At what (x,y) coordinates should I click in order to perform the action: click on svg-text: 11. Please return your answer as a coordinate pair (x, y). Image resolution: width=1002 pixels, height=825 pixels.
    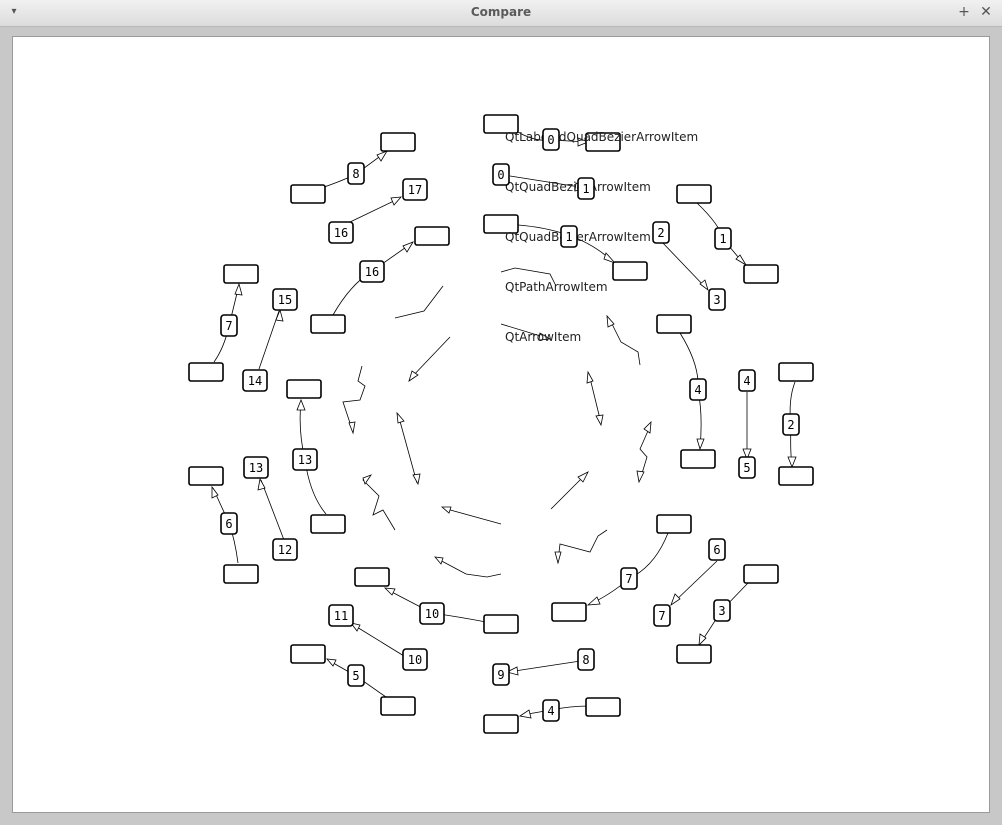
    Looking at the image, I should click on (341, 616).